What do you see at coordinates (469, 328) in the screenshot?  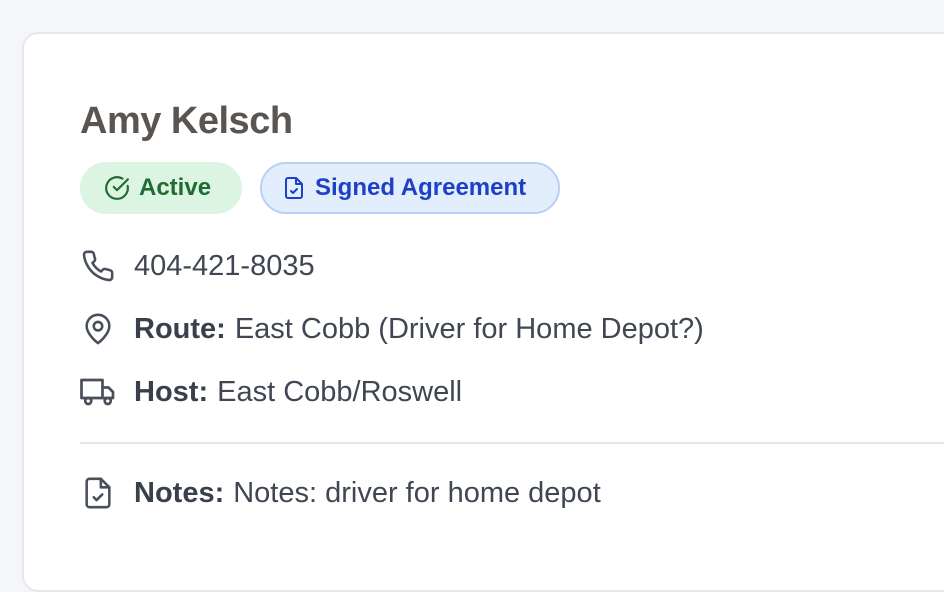 I see `route-value: East Cobb (Driver for Home Depot?)` at bounding box center [469, 328].